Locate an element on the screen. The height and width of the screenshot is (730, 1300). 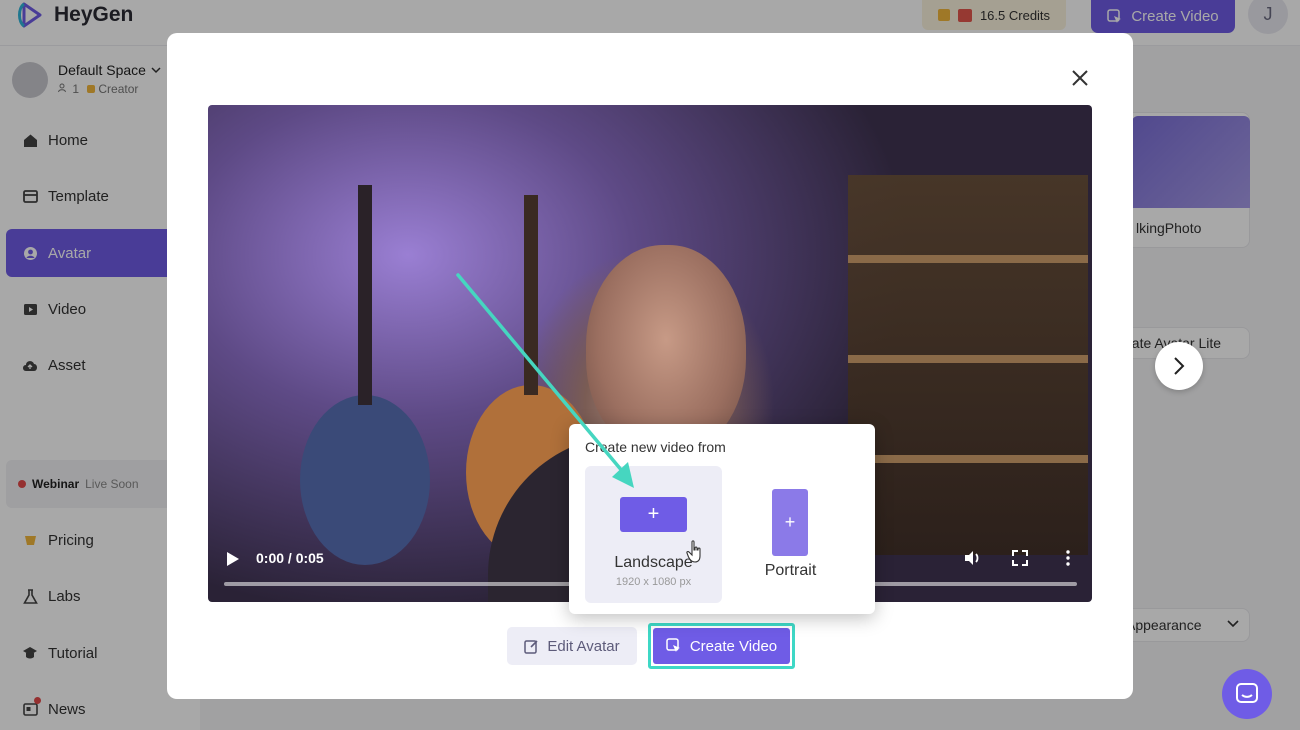
chevron-right-icon is located at coordinates (1179, 366).